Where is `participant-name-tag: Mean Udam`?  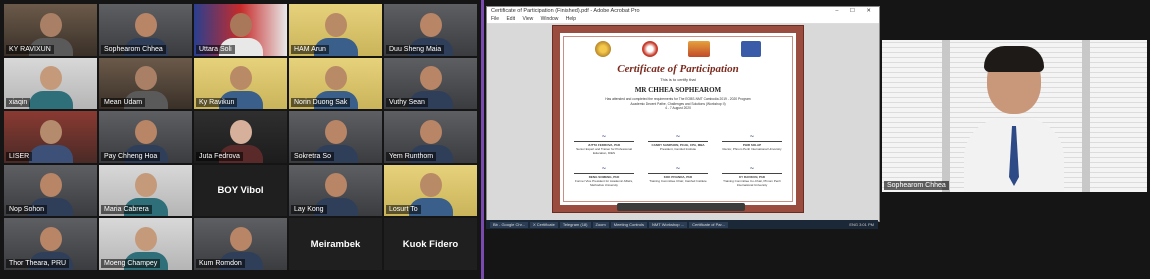 participant-name-tag: Mean Udam is located at coordinates (123, 103).